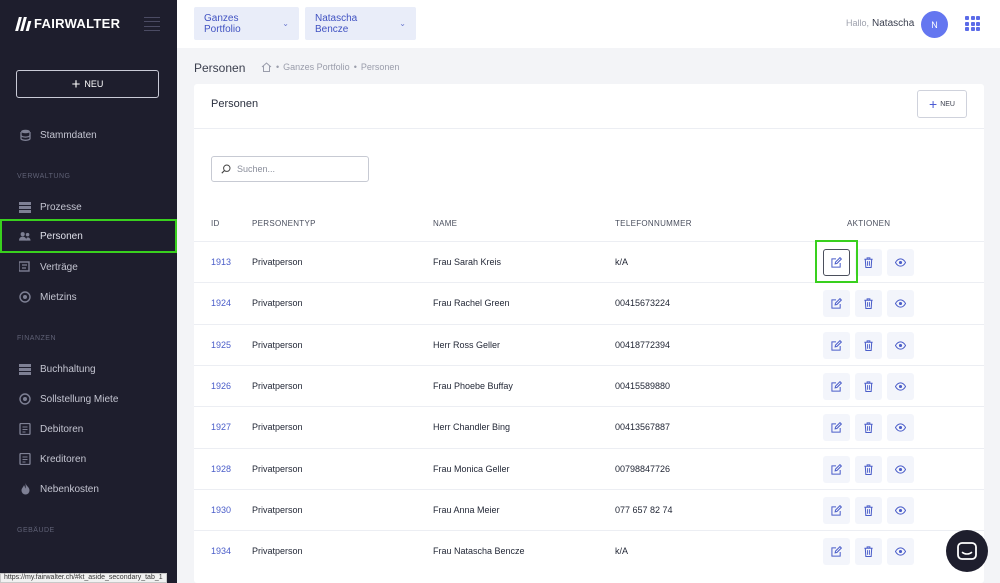  Describe the element at coordinates (221, 262) in the screenshot. I see `person-id-link: 1913` at that location.